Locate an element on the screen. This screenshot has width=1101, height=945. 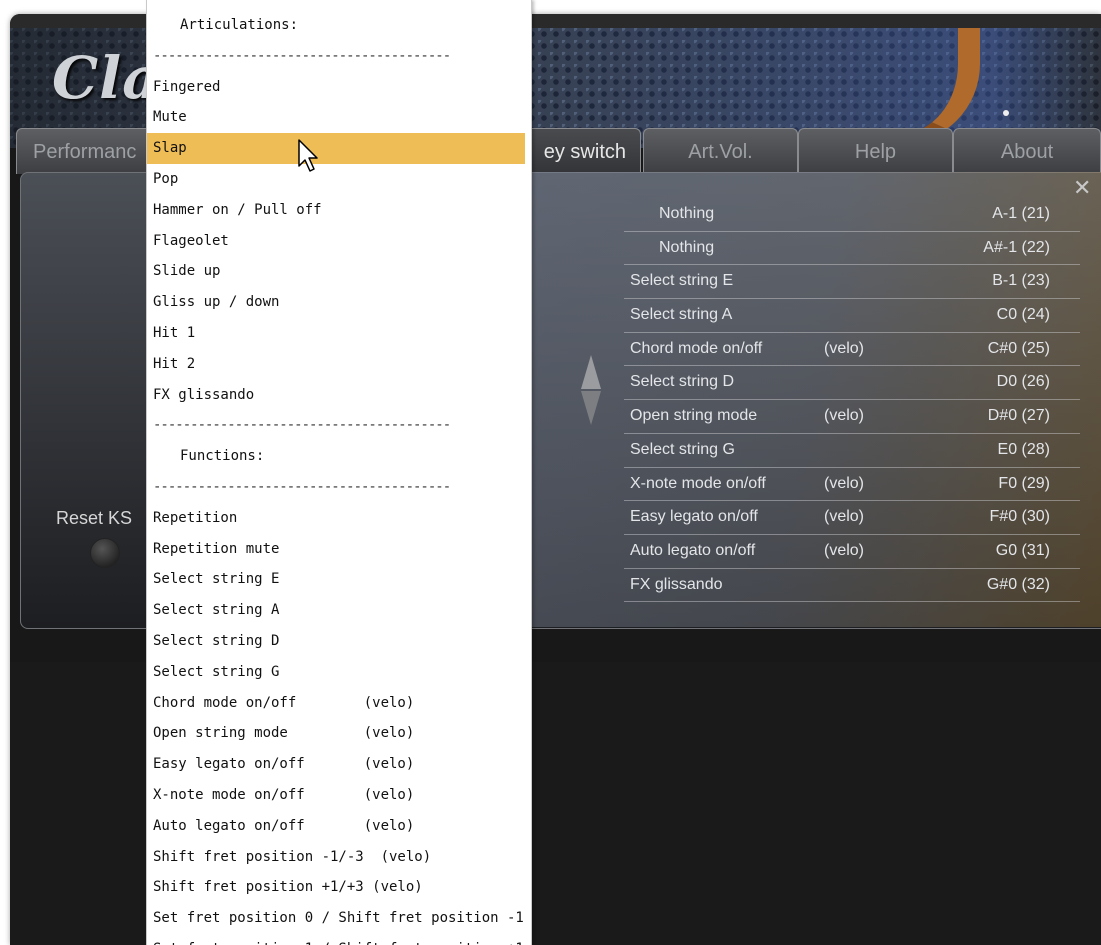
keyswitch-note: E0 (28) is located at coordinates (1023, 449).